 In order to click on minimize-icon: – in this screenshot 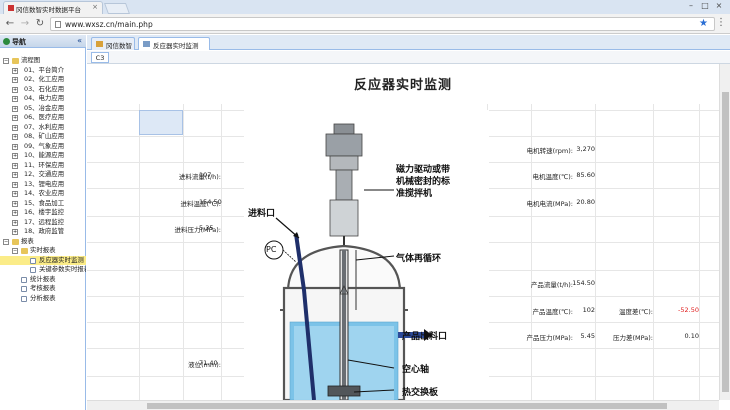, I will do `click(691, 5)`.